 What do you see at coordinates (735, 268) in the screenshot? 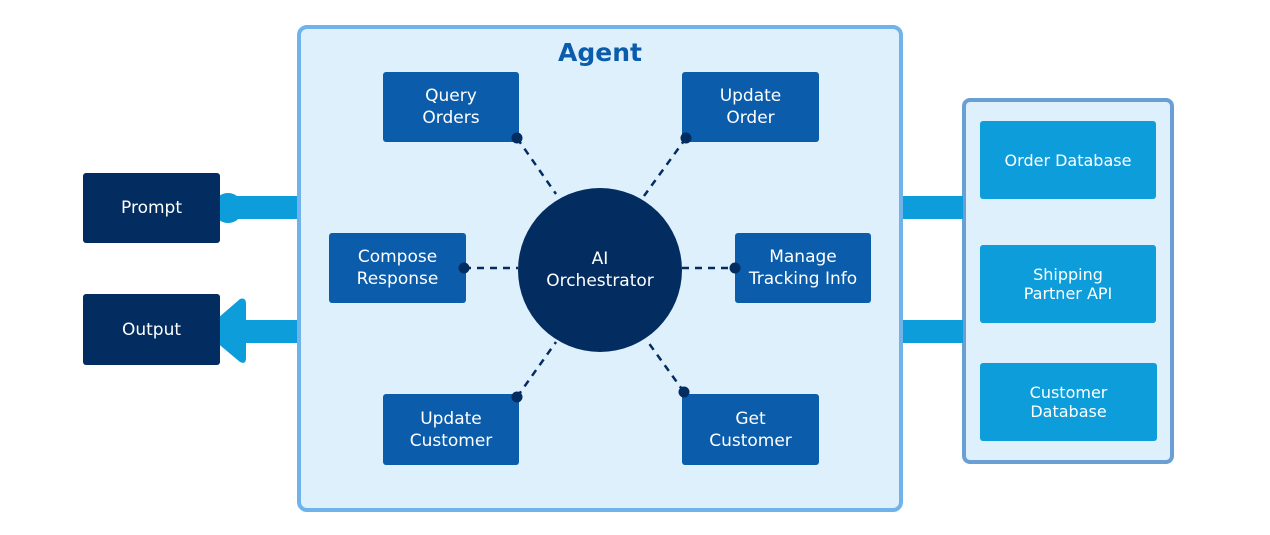
I see `dot-manage-tracking` at bounding box center [735, 268].